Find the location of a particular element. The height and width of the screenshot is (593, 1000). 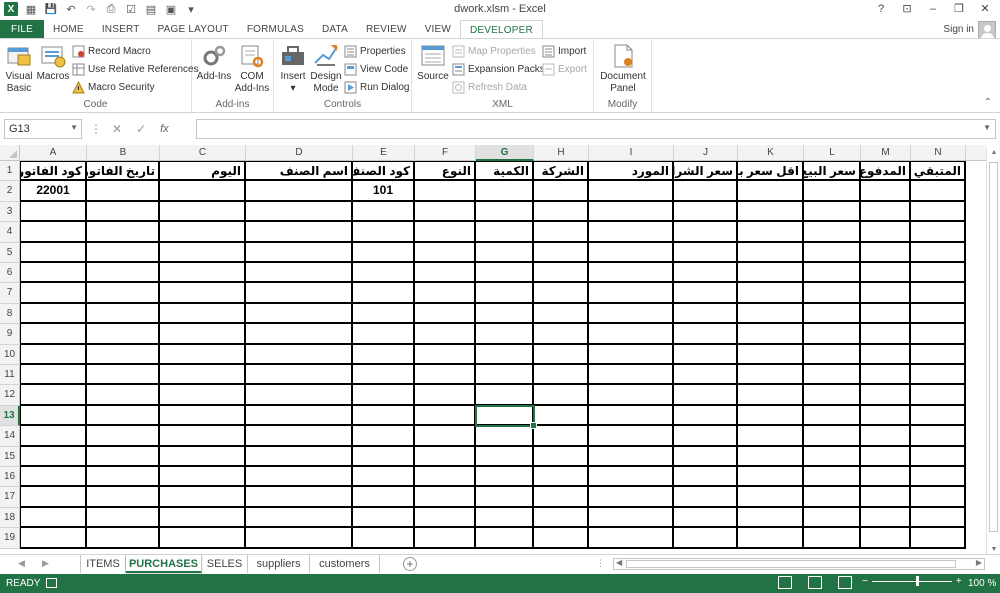

cell-a3 is located at coordinates (53, 212).